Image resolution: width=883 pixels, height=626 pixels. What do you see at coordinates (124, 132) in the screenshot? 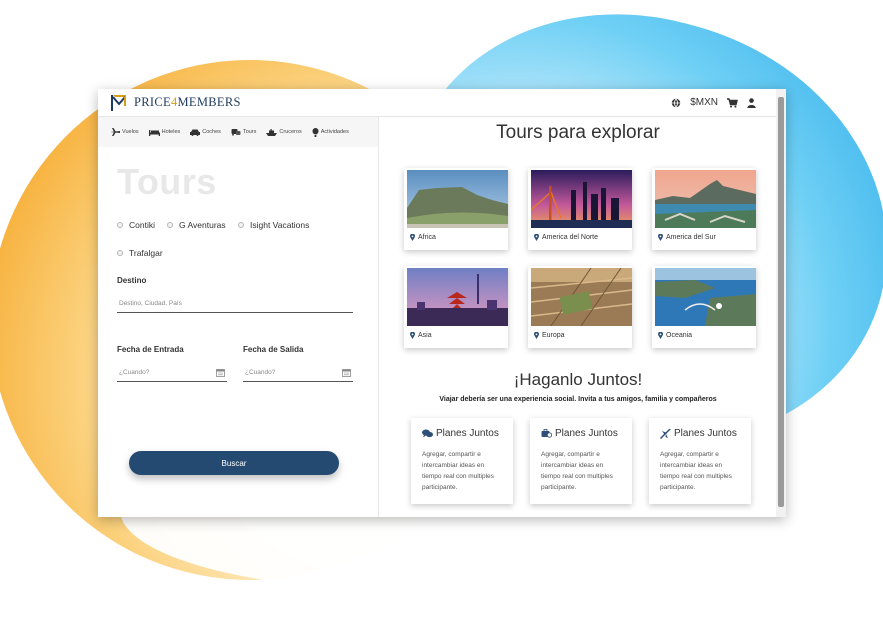
I see `nav-item-vuelos: Vuelos` at bounding box center [124, 132].